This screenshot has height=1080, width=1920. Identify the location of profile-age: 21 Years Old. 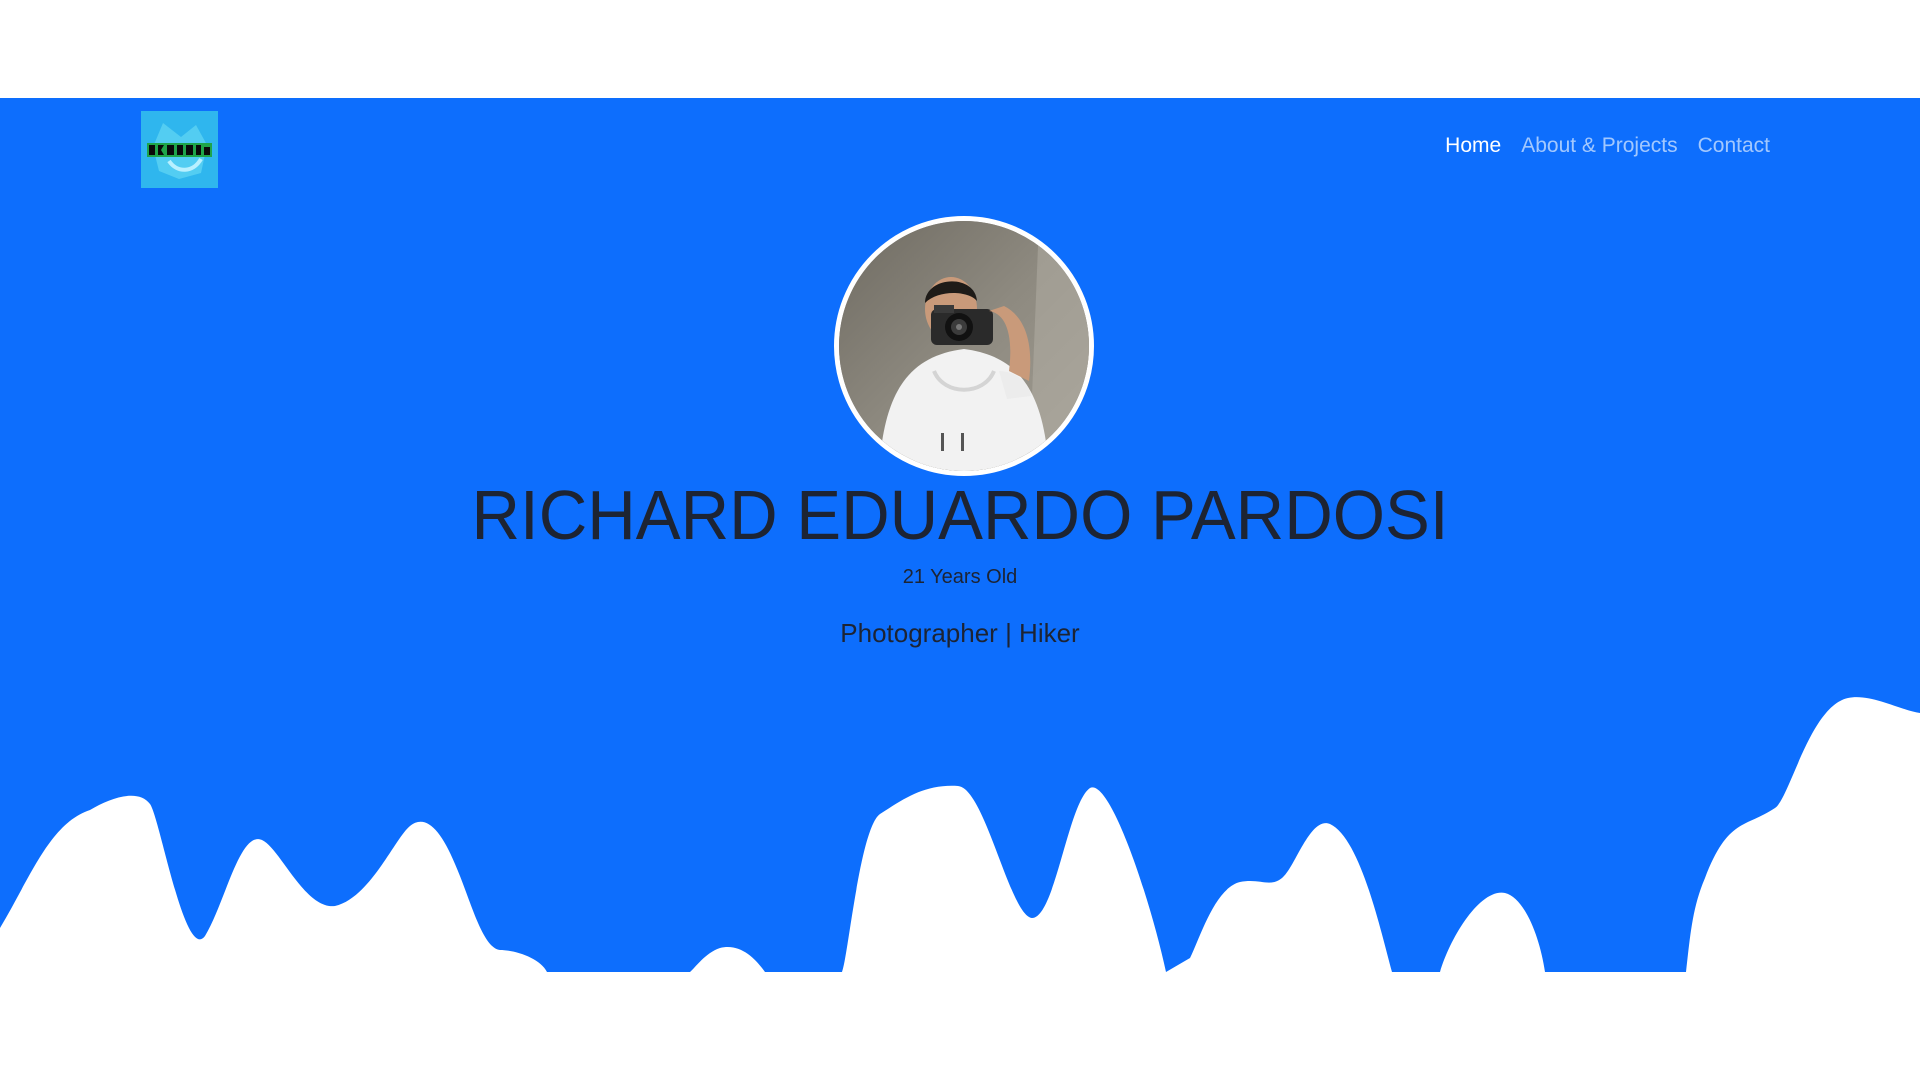
(960, 577).